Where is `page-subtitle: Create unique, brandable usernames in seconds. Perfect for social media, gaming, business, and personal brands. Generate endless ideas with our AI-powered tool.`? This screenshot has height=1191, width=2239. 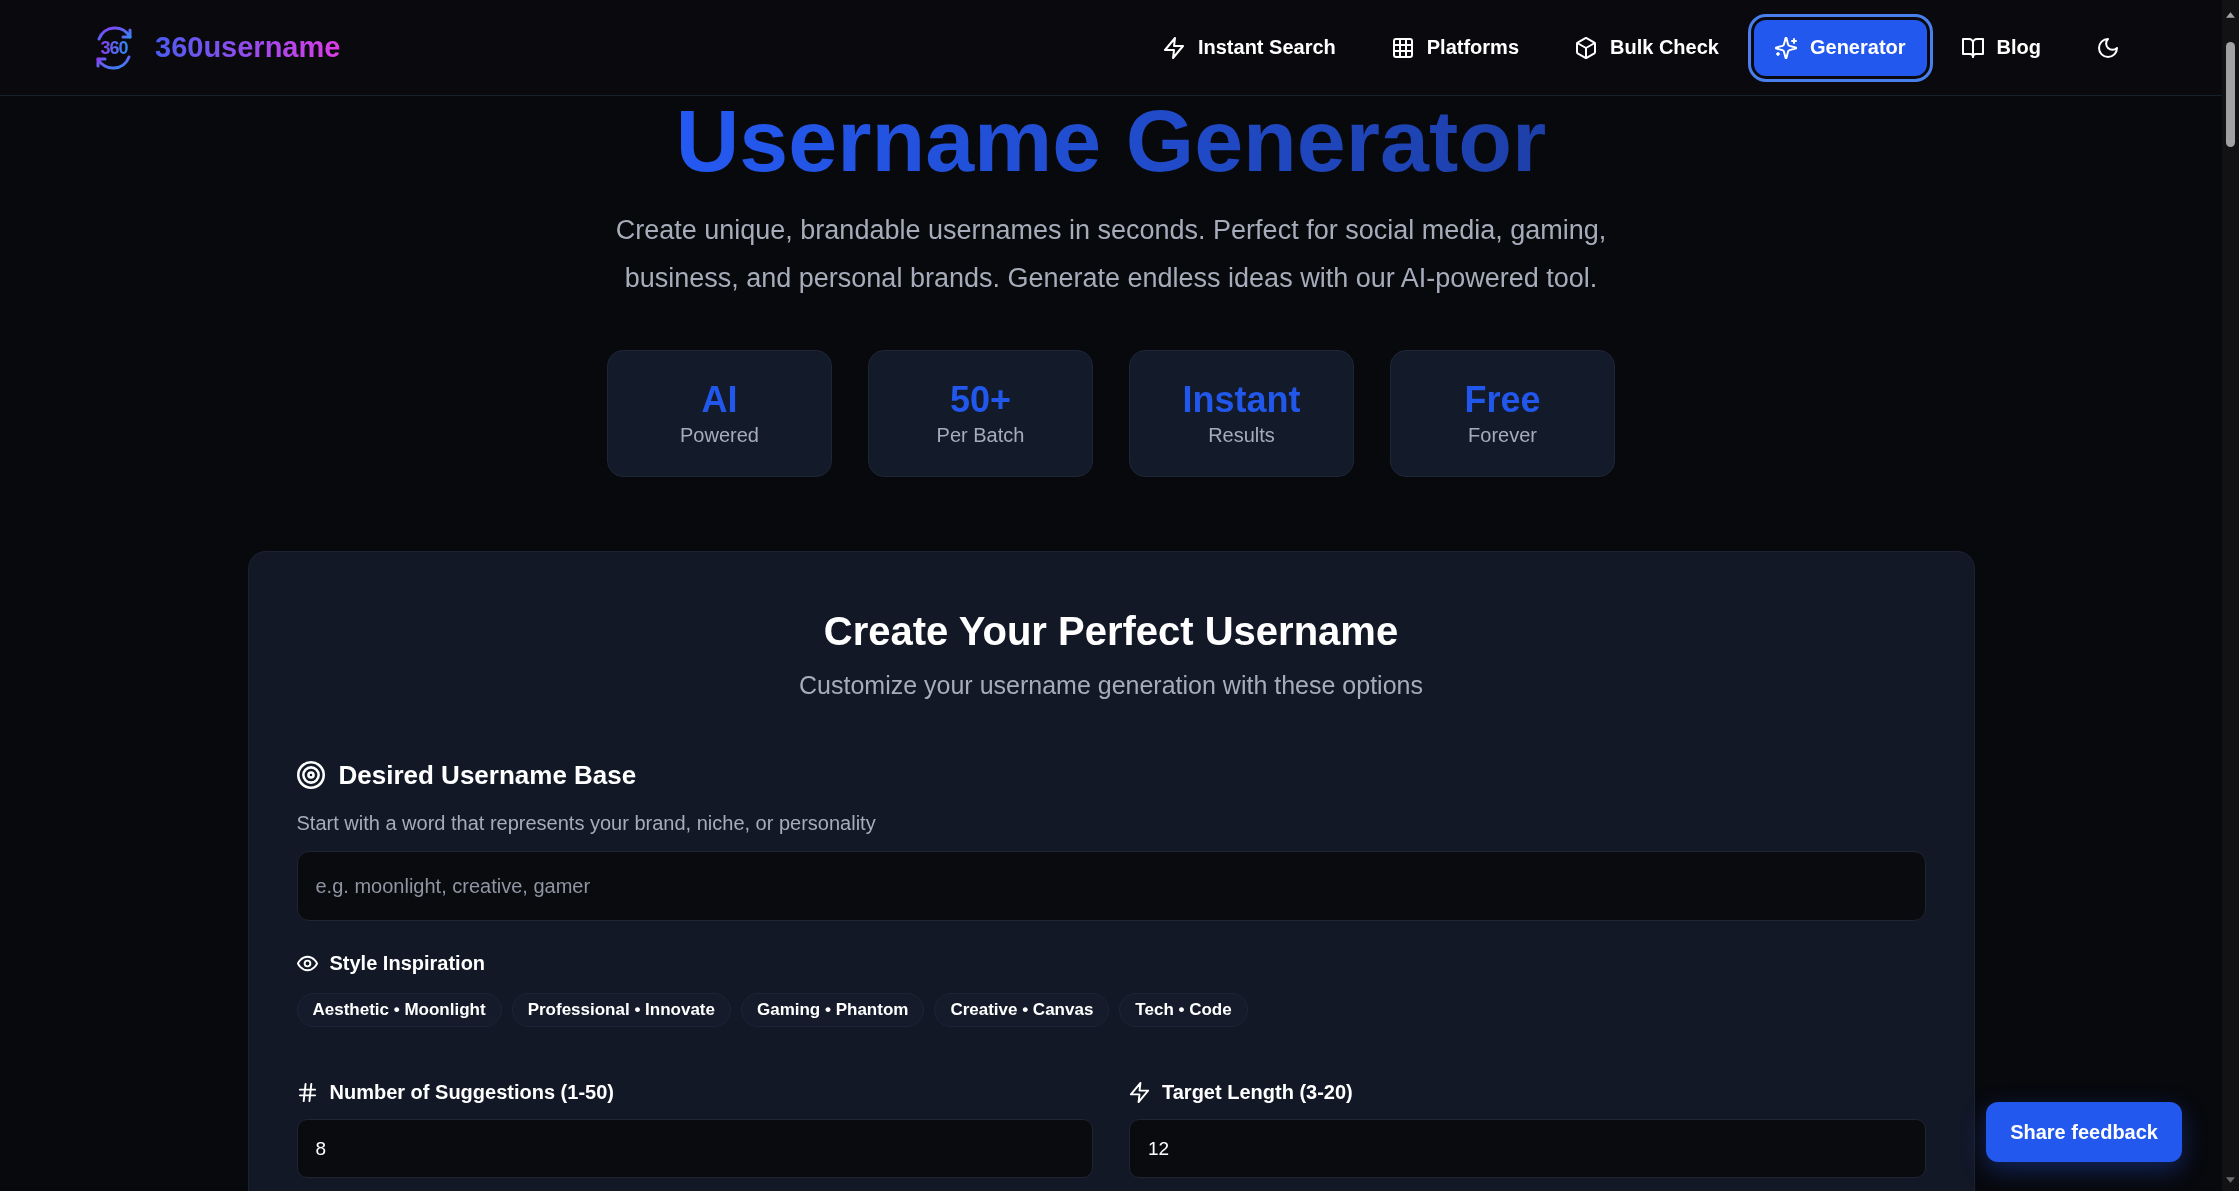 page-subtitle: Create unique, brandable usernames in seconds. Perfect for social media, gaming, business, and personal brands. Generate endless ideas with our AI-powered tool. is located at coordinates (1111, 254).